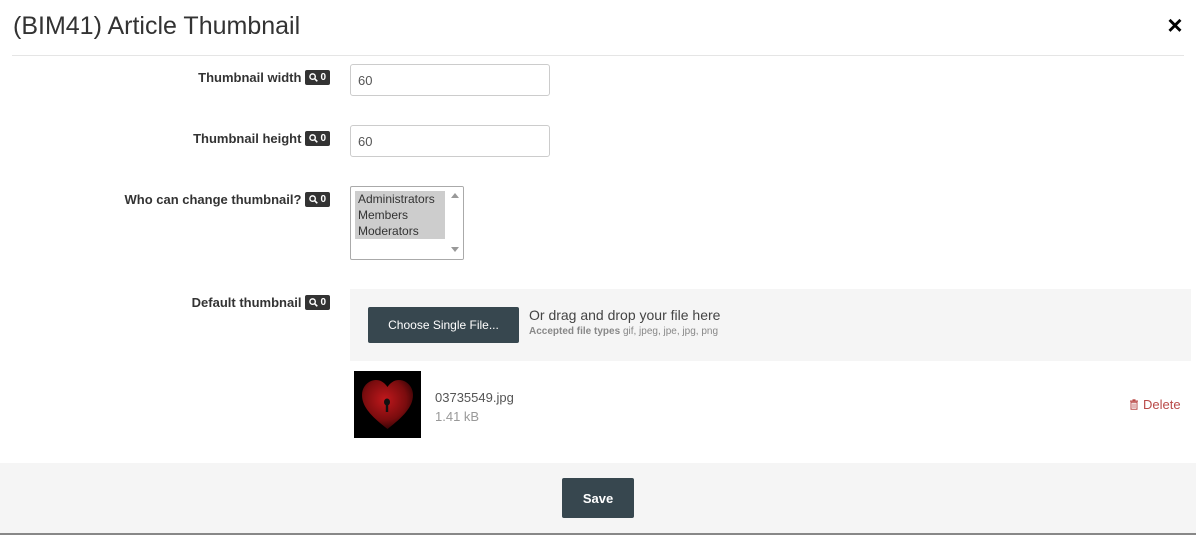 The width and height of the screenshot is (1196, 535). What do you see at coordinates (450, 80) in the screenshot?
I see `thumbnail-width-input` at bounding box center [450, 80].